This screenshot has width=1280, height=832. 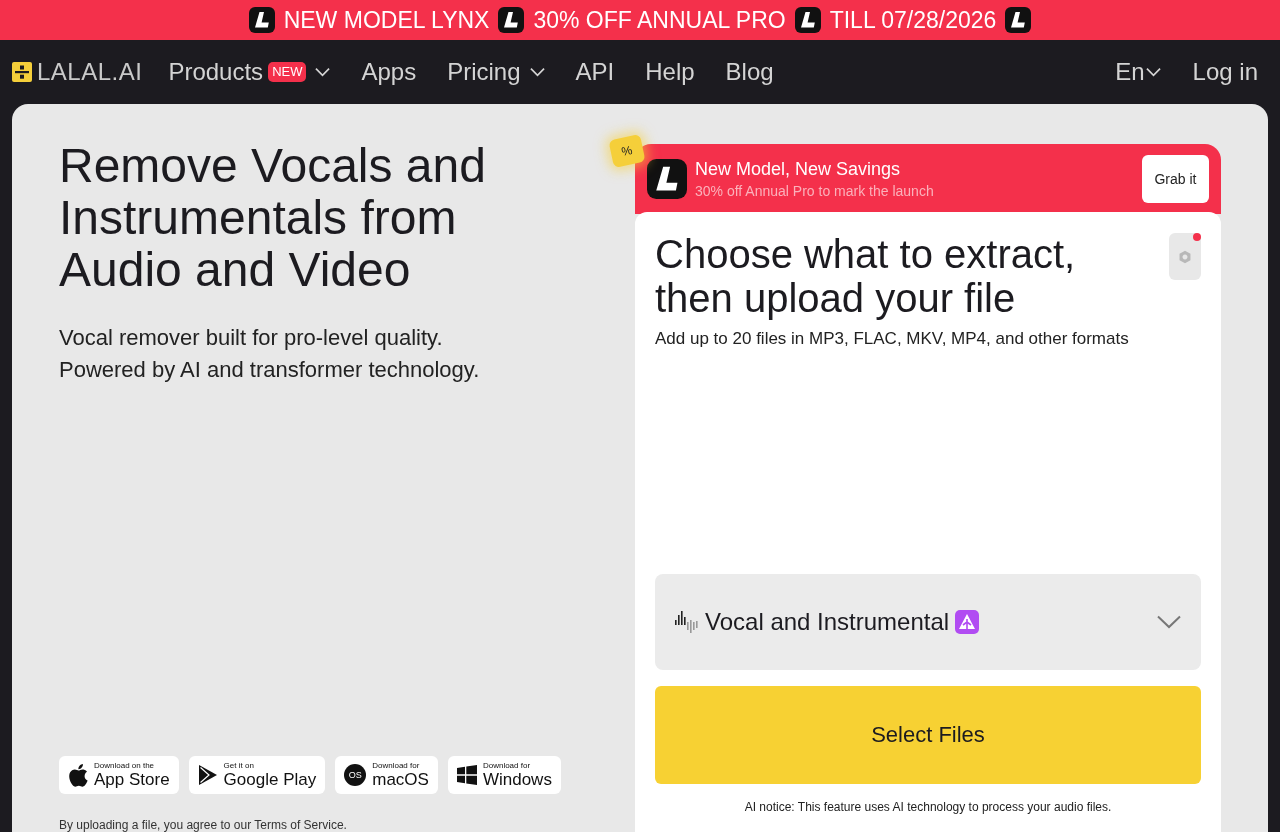 What do you see at coordinates (928, 807) in the screenshot?
I see `ai-notice: AI notice: This feature uses AI technology to process your audio files.` at bounding box center [928, 807].